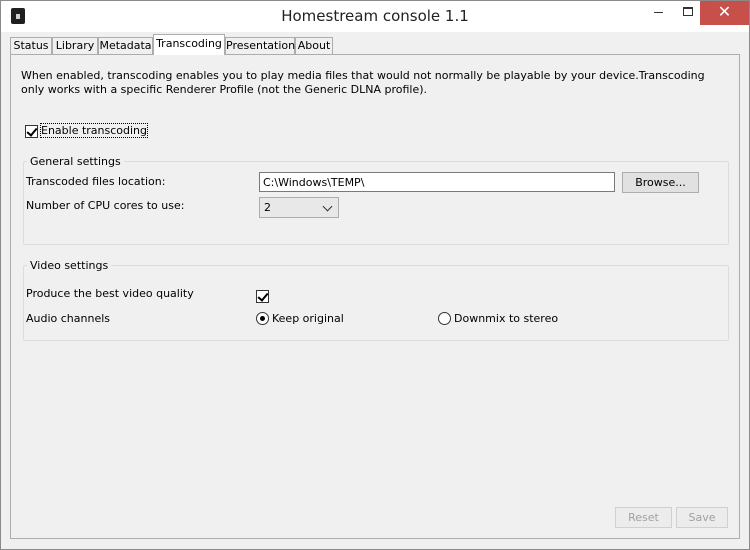 The width and height of the screenshot is (750, 550). What do you see at coordinates (96, 181) in the screenshot?
I see `location-label: Transcoded files location:` at bounding box center [96, 181].